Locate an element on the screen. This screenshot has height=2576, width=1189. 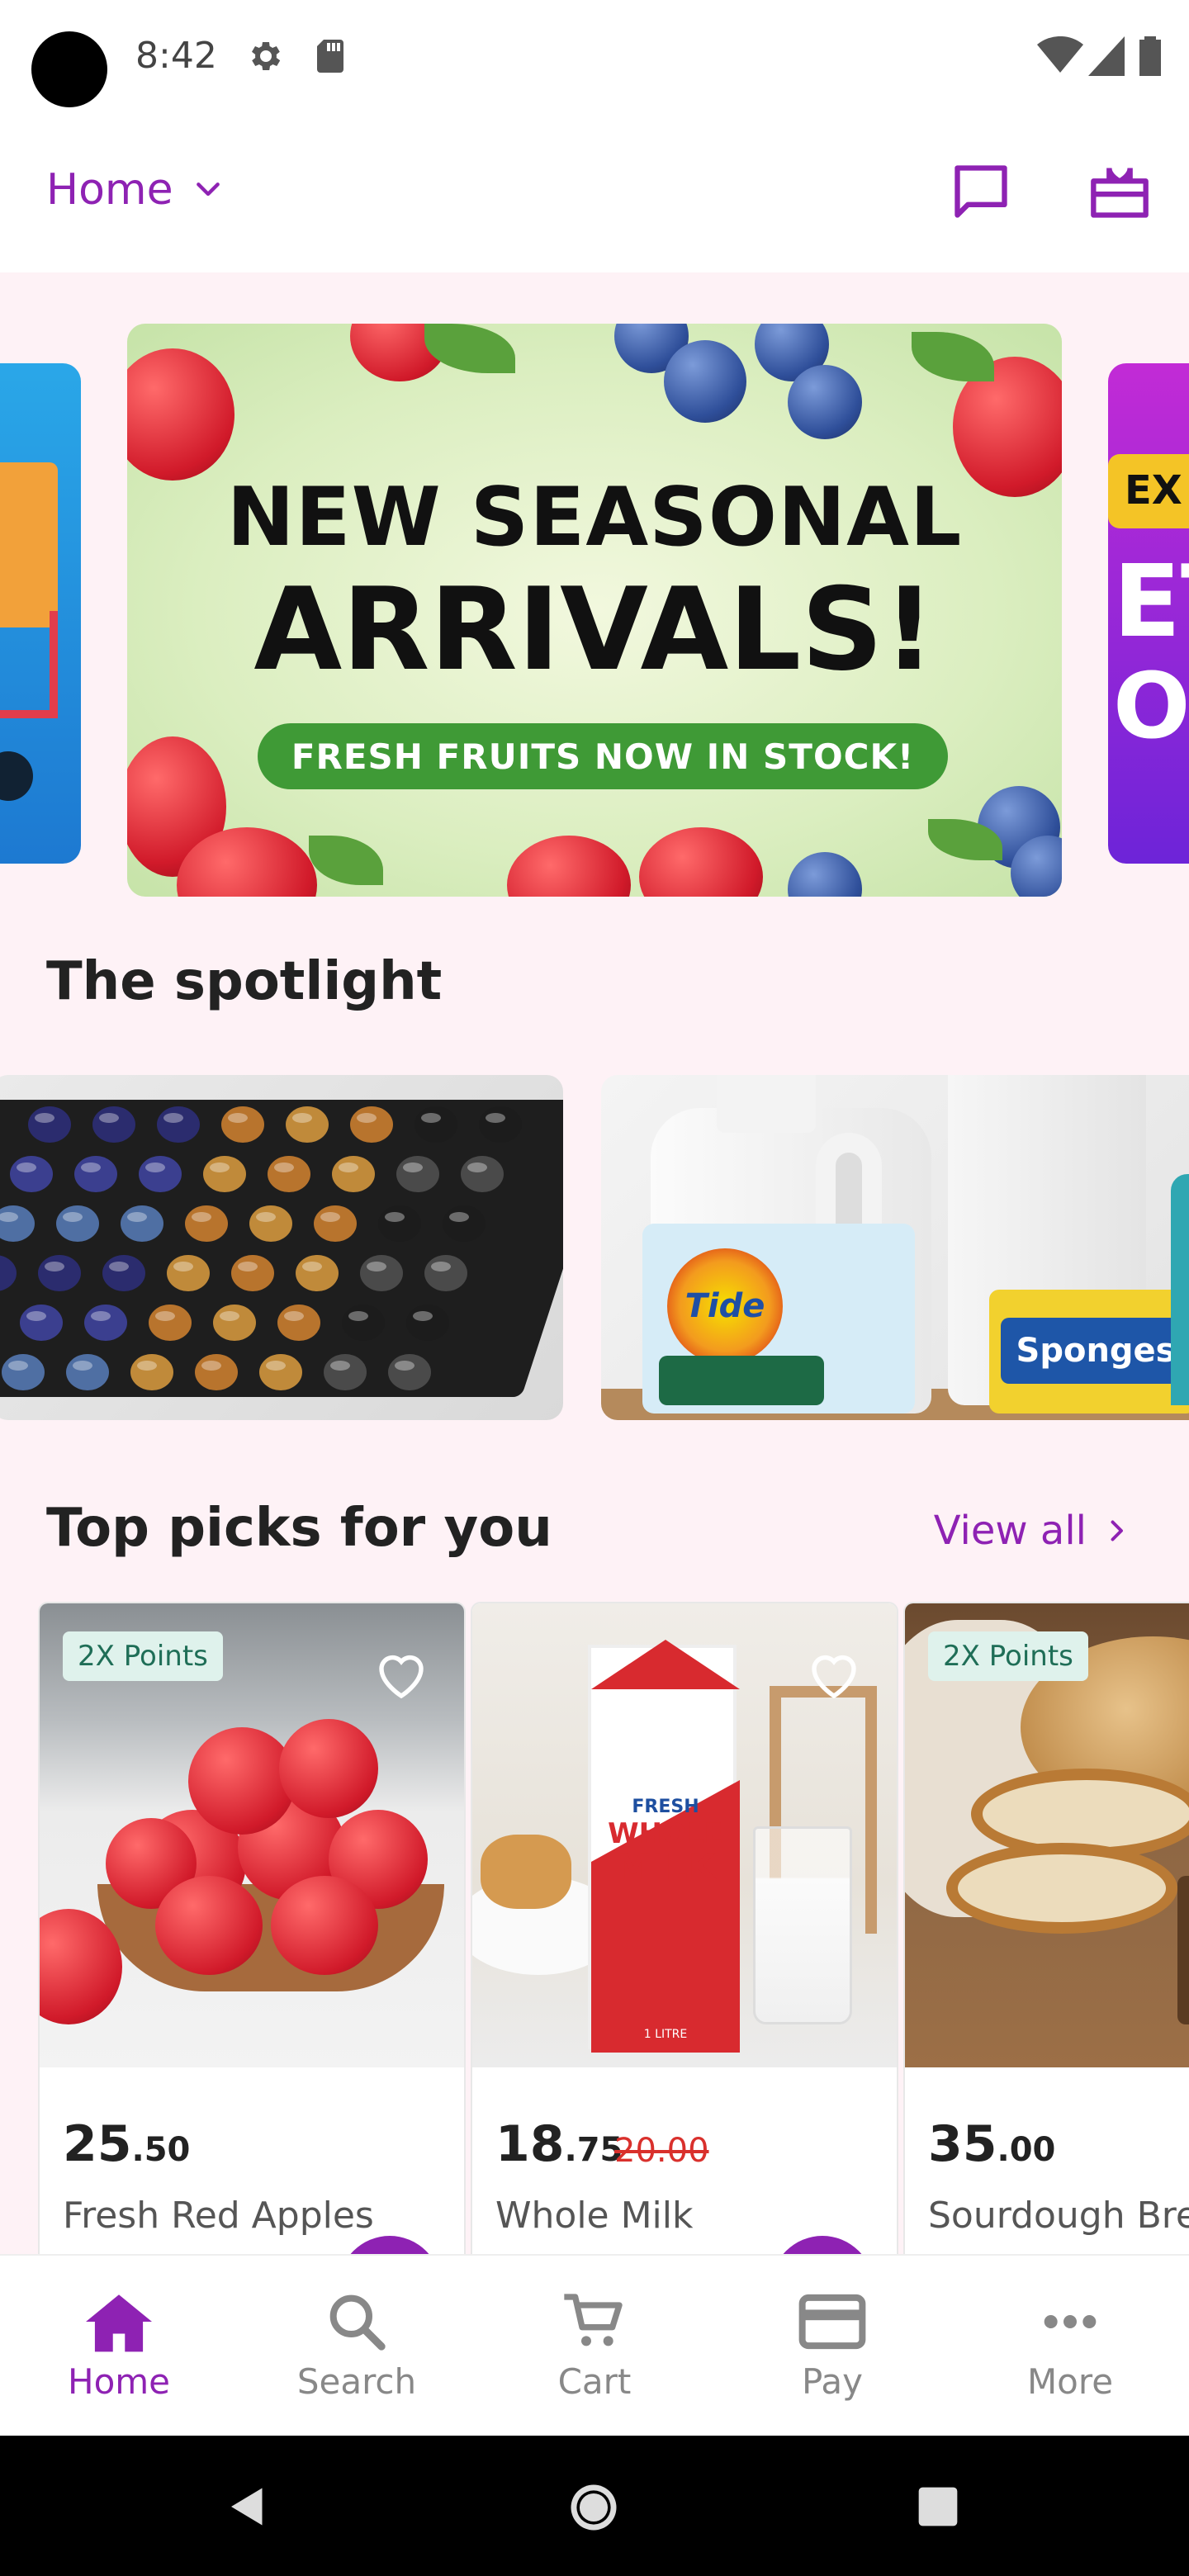
product-name: Whole Milk is located at coordinates (594, 2216).